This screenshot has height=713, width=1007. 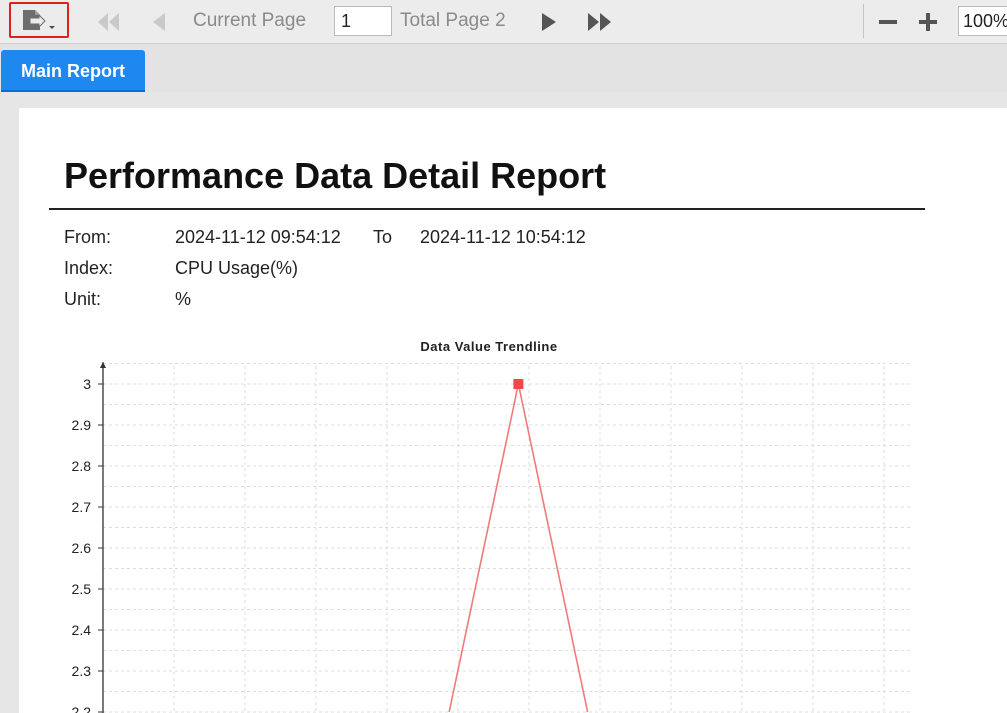 I want to click on y-axis-arrow, so click(x=103, y=365).